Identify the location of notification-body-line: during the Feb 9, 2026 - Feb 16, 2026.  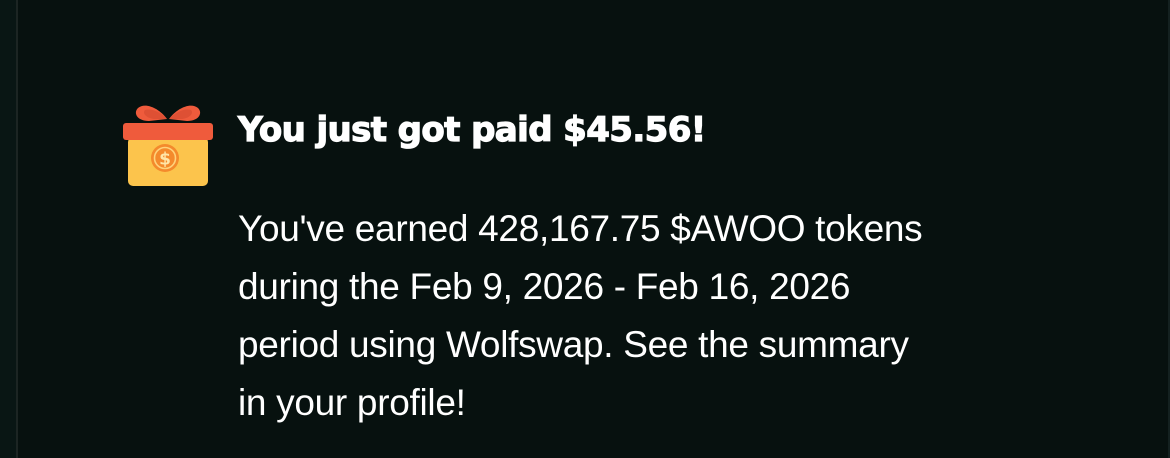
(544, 286).